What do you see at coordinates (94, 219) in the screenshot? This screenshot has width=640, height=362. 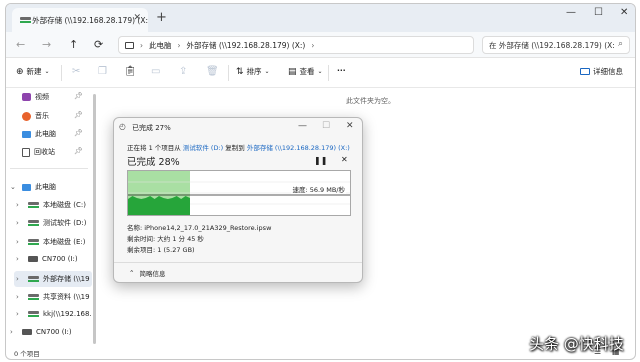 I see `sidebar-scrollbar` at bounding box center [94, 219].